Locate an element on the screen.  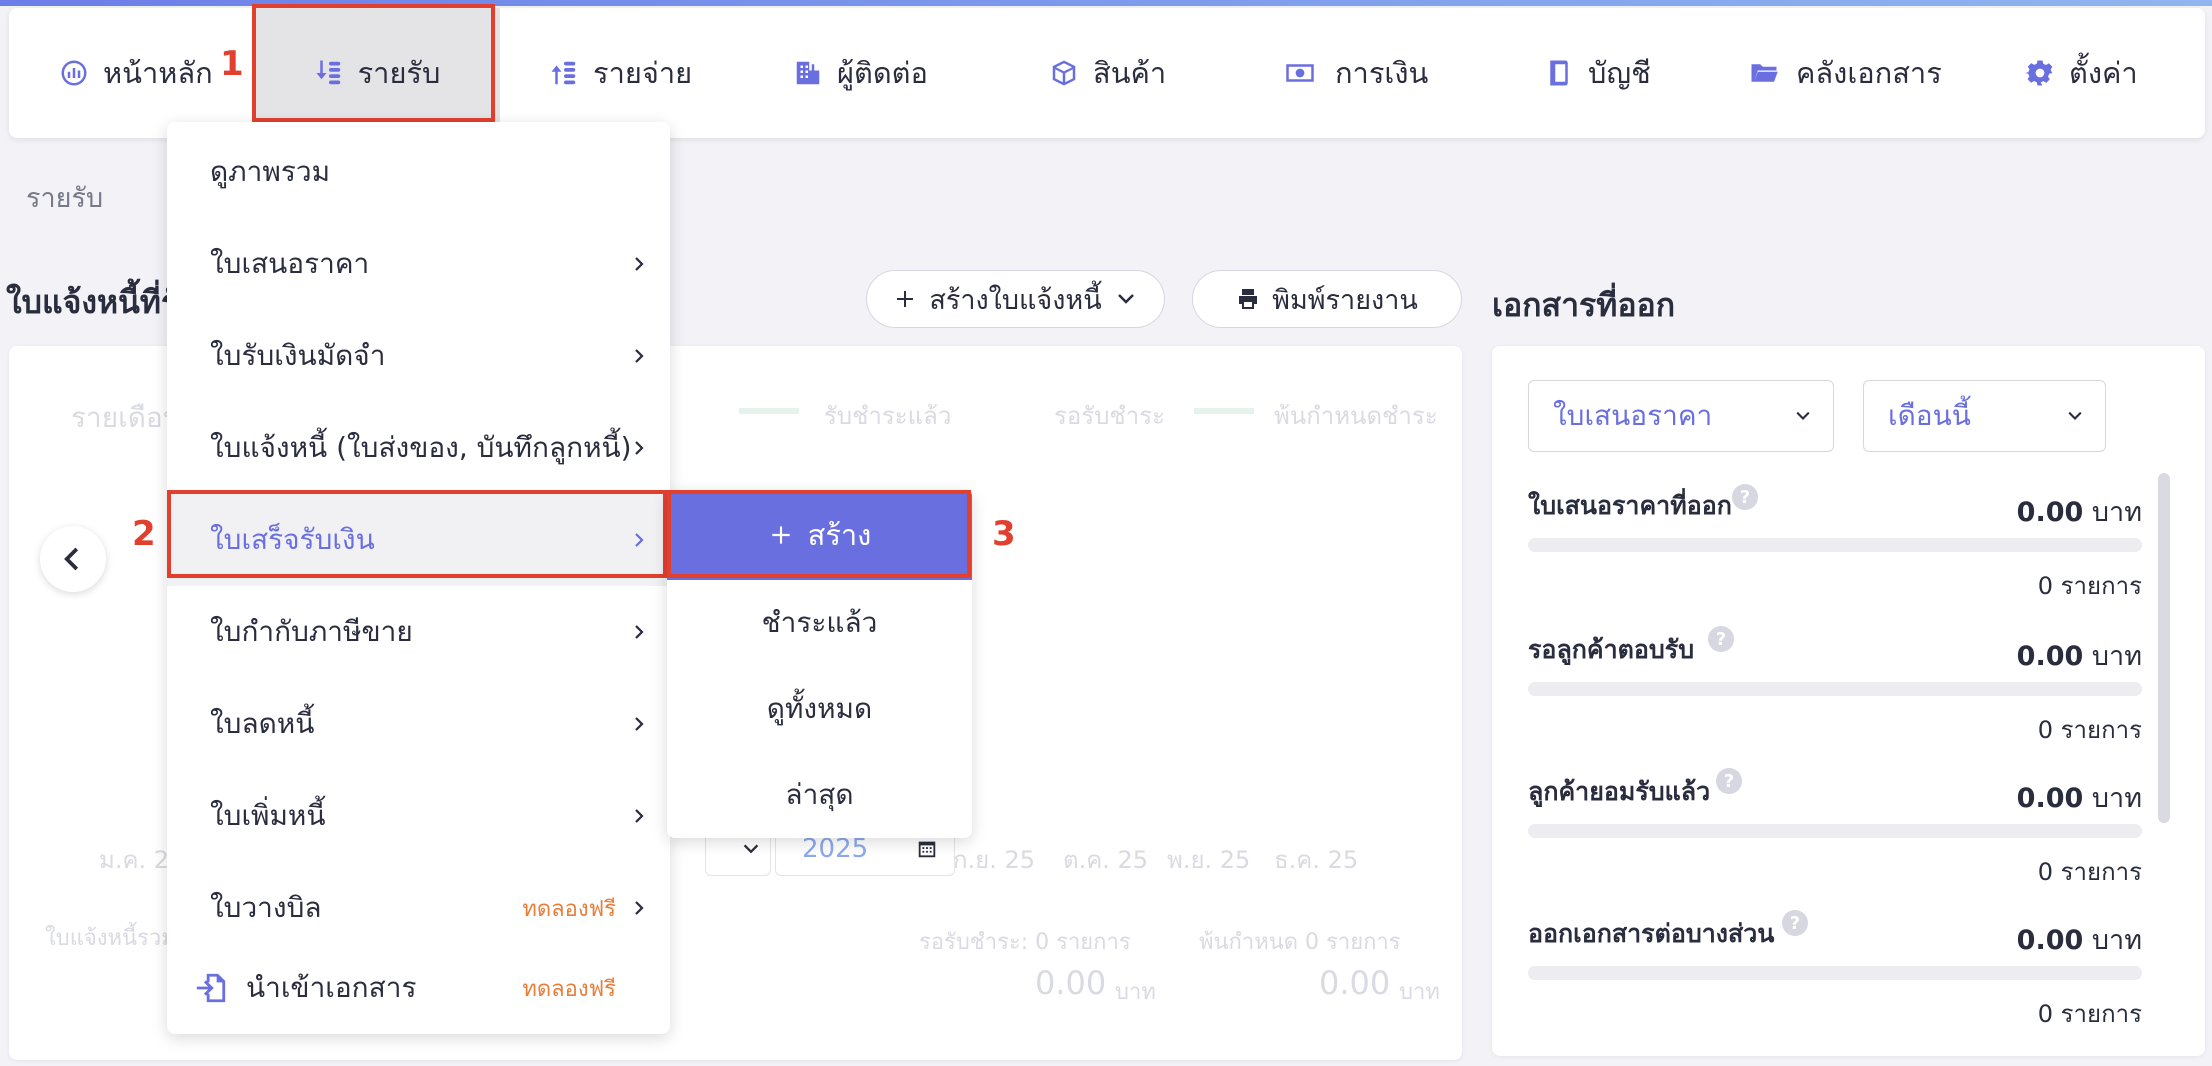
nav-item-dashboard: หน้าหลัก is located at coordinates (136, 73).